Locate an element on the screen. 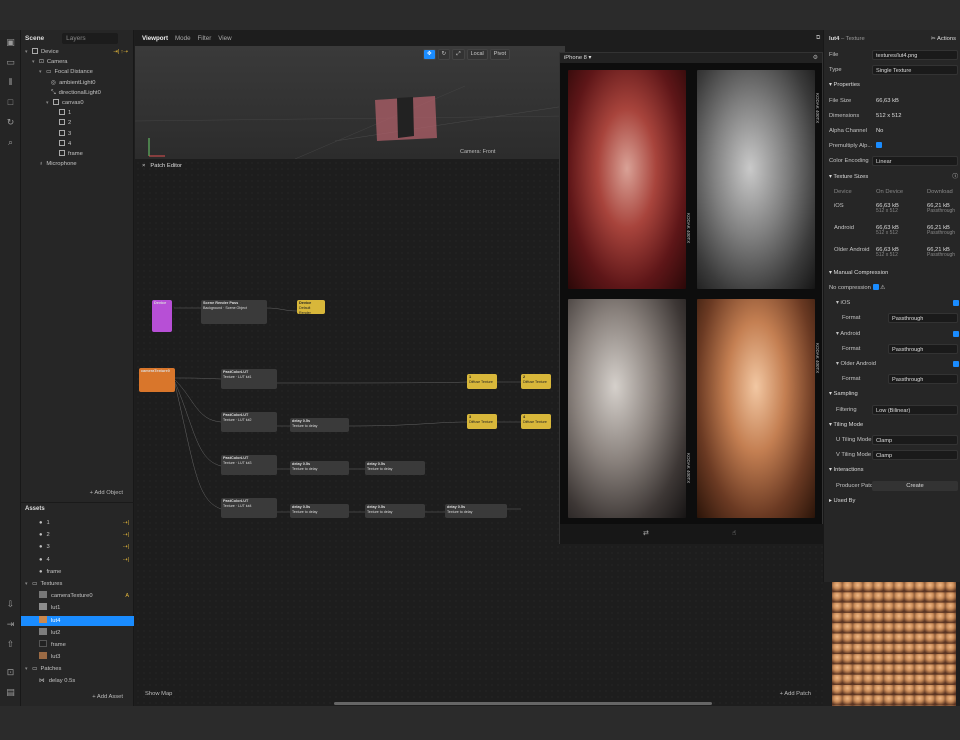  android-format-select: Passthrough is located at coordinates (923, 348).